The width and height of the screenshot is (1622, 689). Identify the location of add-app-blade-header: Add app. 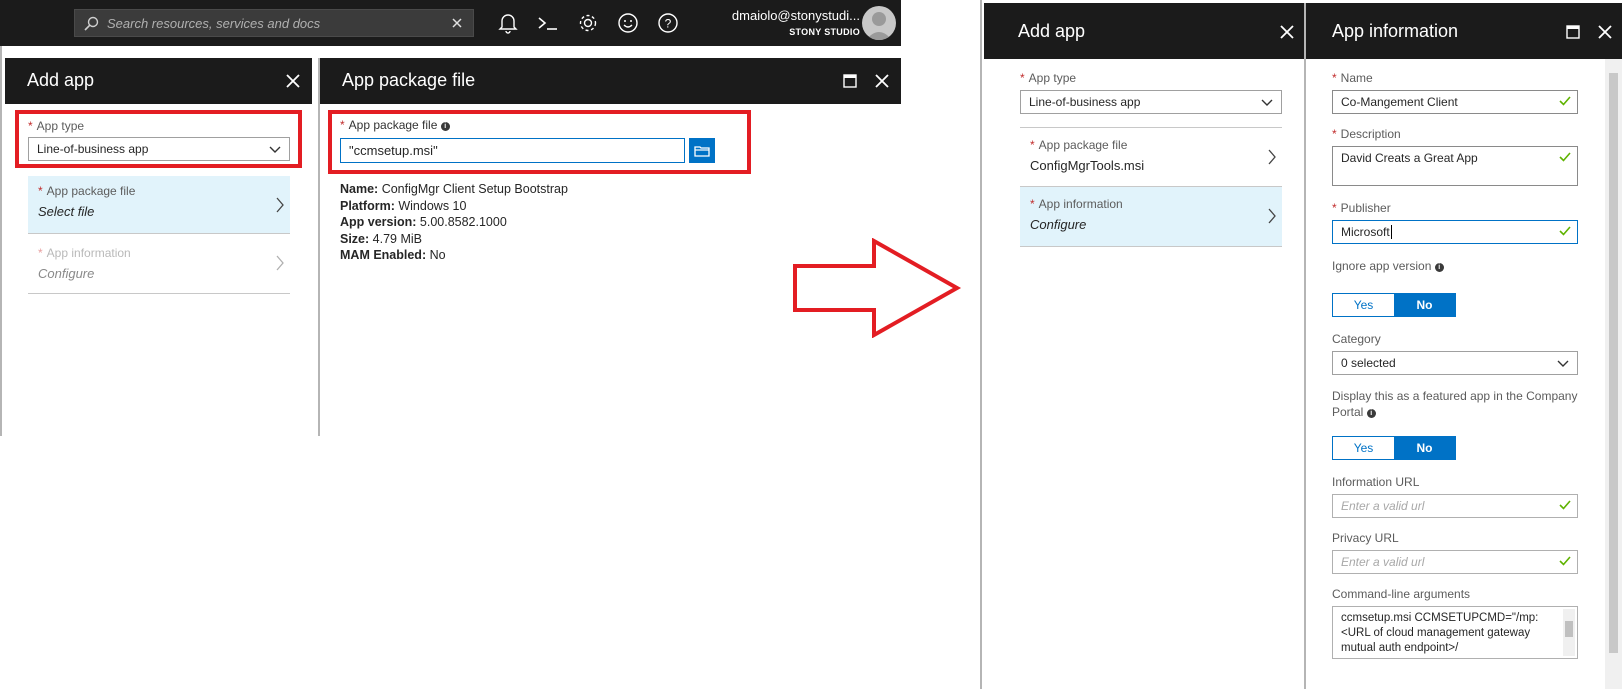
(1144, 31).